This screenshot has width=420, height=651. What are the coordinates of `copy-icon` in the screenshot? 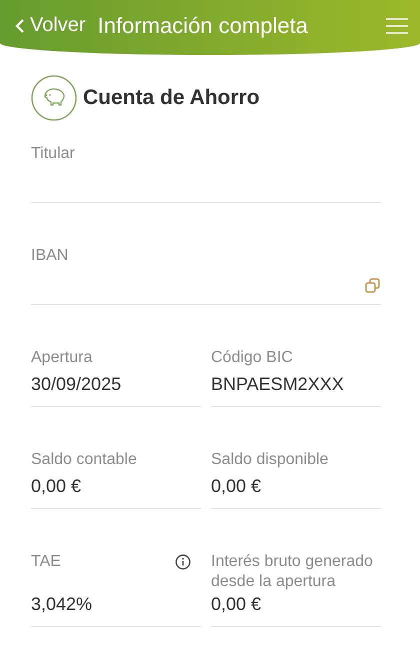 It's located at (373, 286).